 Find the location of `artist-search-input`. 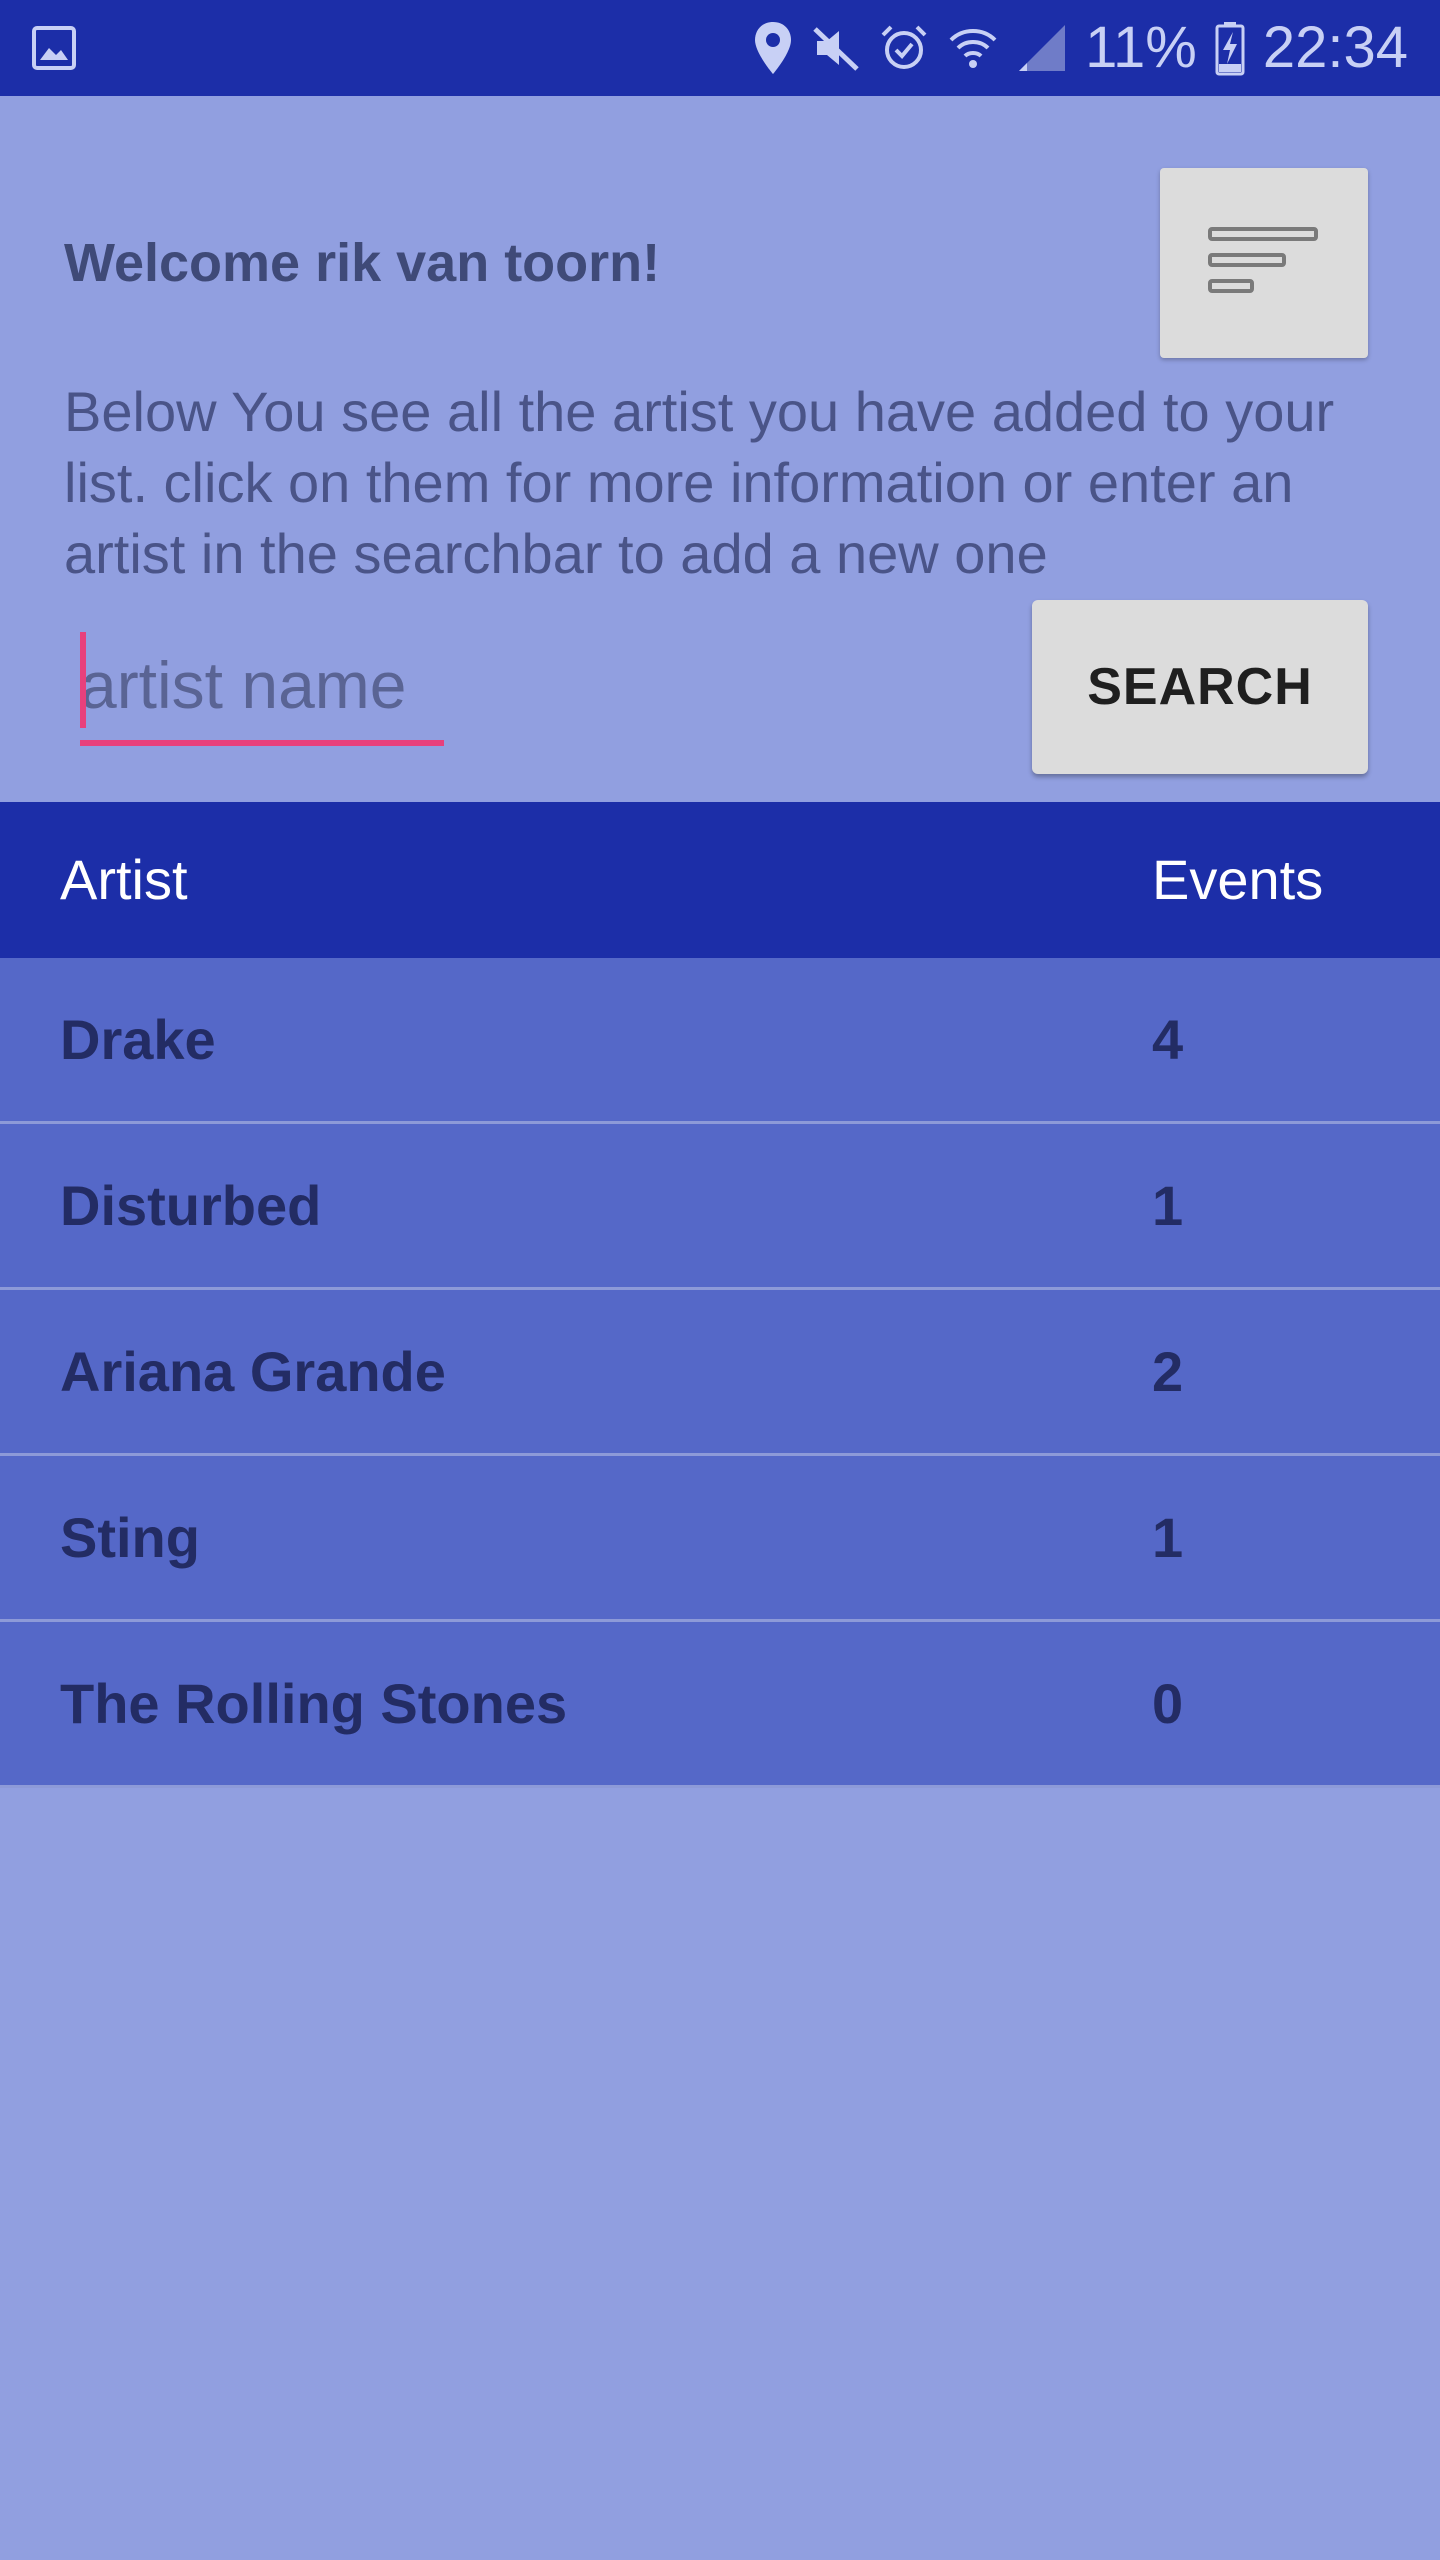

artist-search-input is located at coordinates (262, 688).